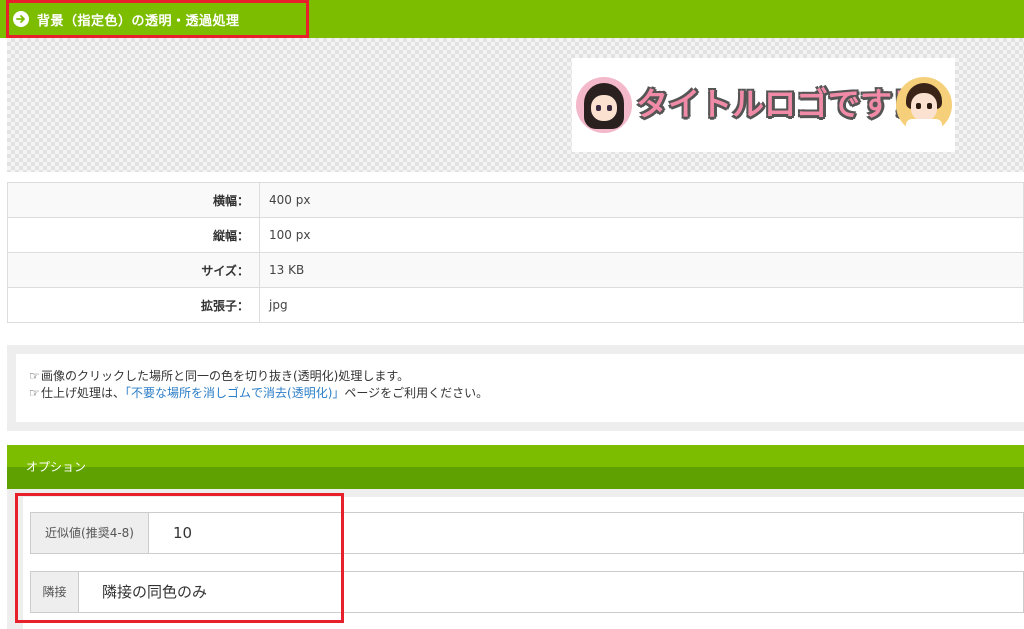  What do you see at coordinates (924, 105) in the screenshot?
I see `boy-avatar-icon` at bounding box center [924, 105].